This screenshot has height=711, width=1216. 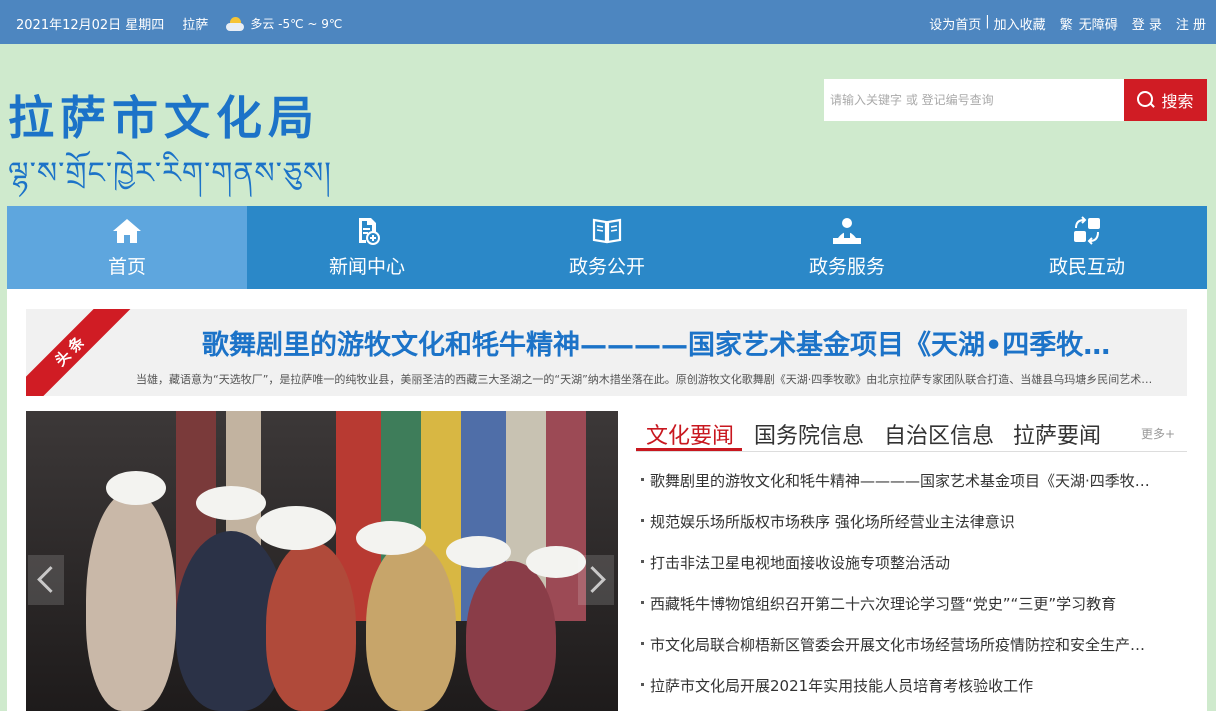 I want to click on register-link: 注 册, so click(x=1191, y=23).